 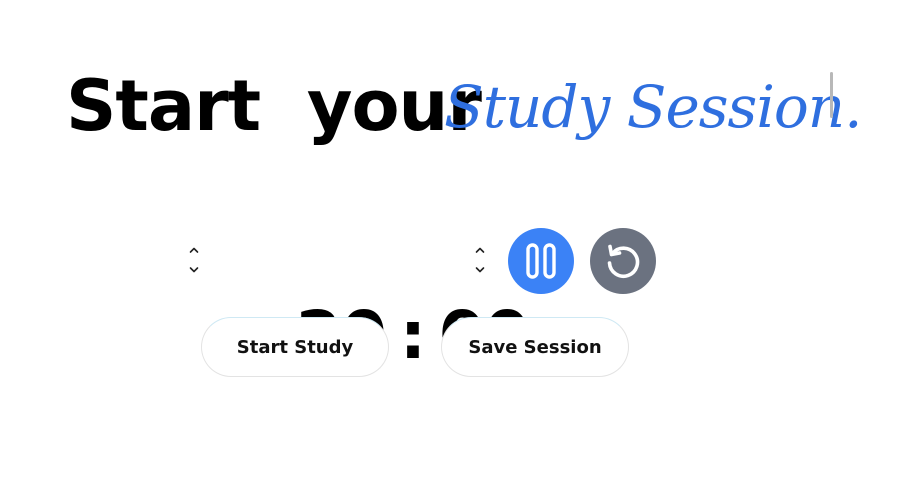 What do you see at coordinates (480, 250) in the screenshot?
I see `seconds-up-chevron-up-icon` at bounding box center [480, 250].